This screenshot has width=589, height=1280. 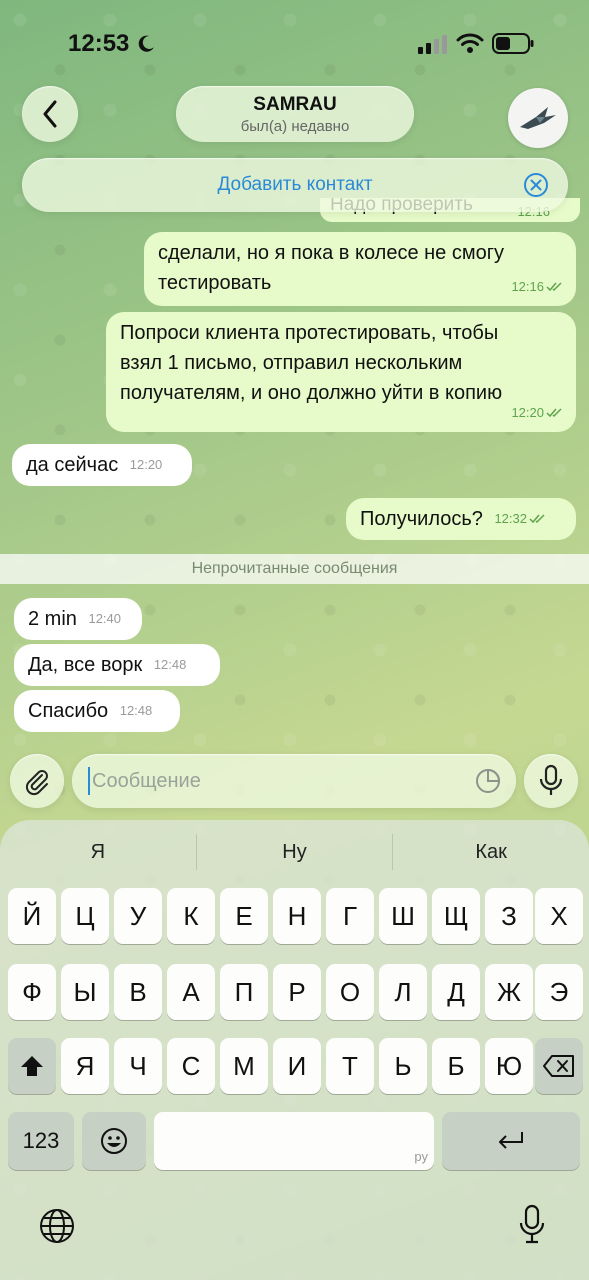 I want to click on key: Н, so click(x=297, y=916).